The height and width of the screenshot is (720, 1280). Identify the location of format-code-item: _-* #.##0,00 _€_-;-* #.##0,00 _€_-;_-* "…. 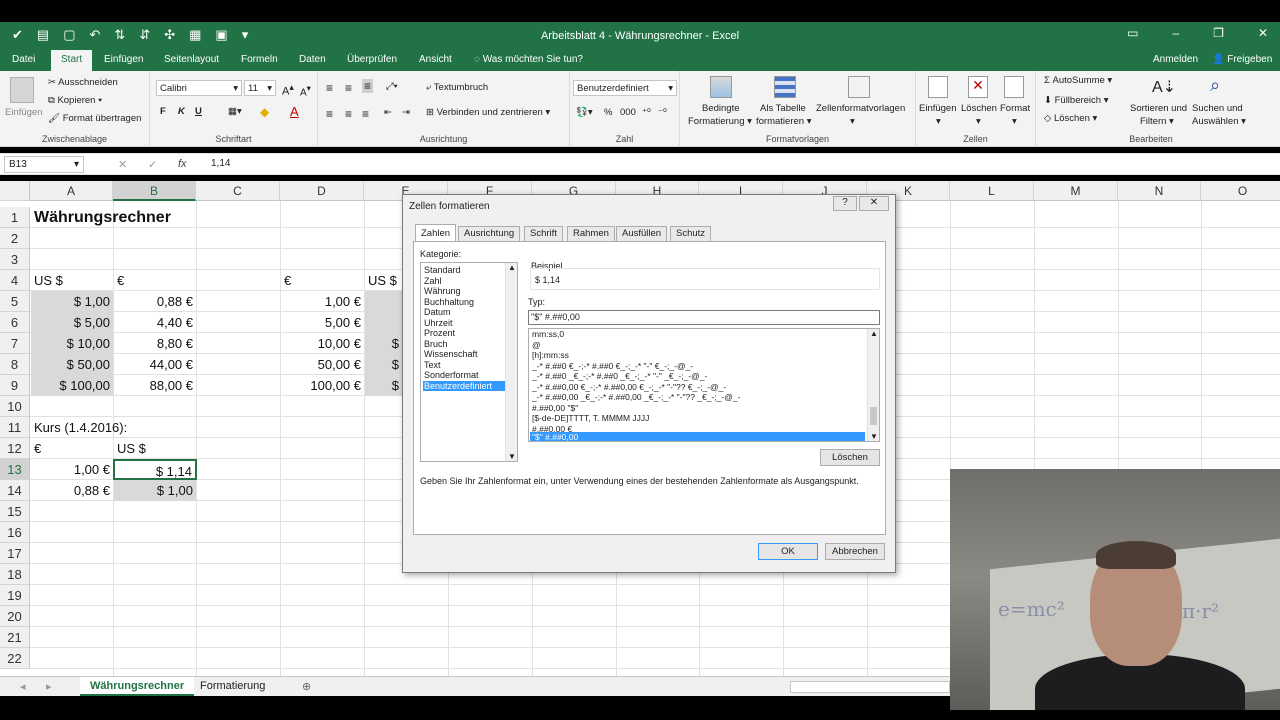
(697, 397).